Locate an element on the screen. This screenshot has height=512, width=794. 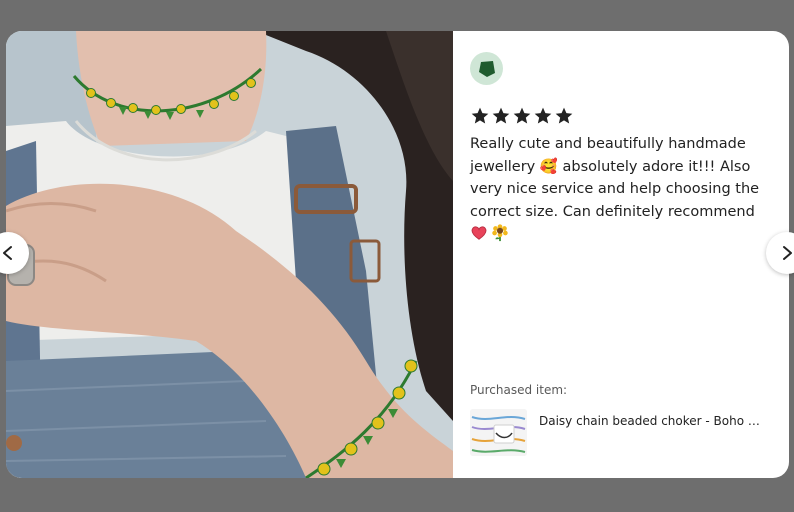
choker-thumbnail-image is located at coordinates (498, 432).